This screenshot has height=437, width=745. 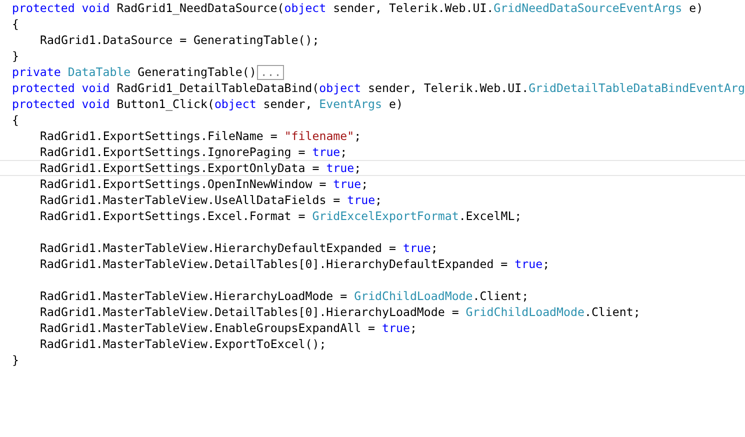 I want to click on code-line: RadGrid1.MasterTableView.ExportToExcel();, so click(x=183, y=344).